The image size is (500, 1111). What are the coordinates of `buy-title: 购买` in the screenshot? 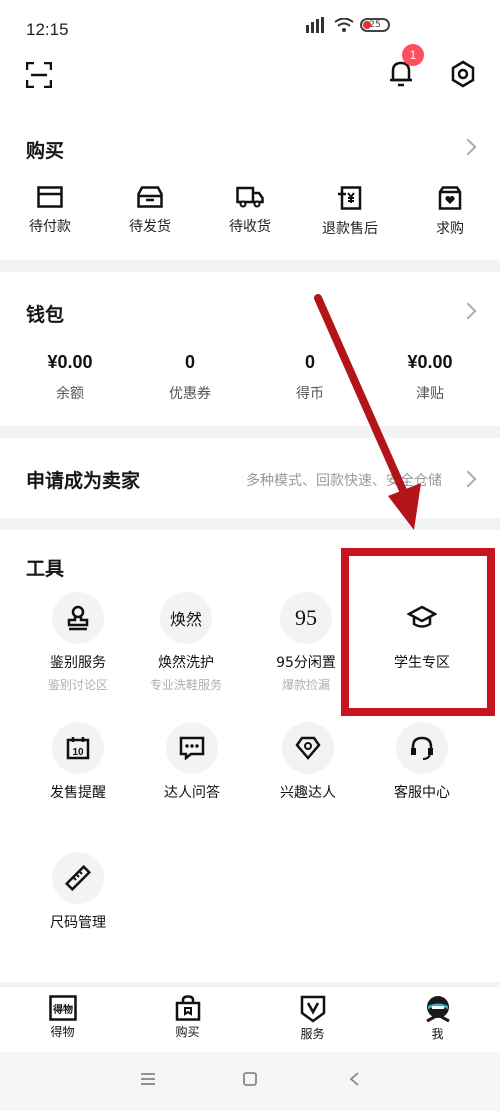 It's located at (45, 151).